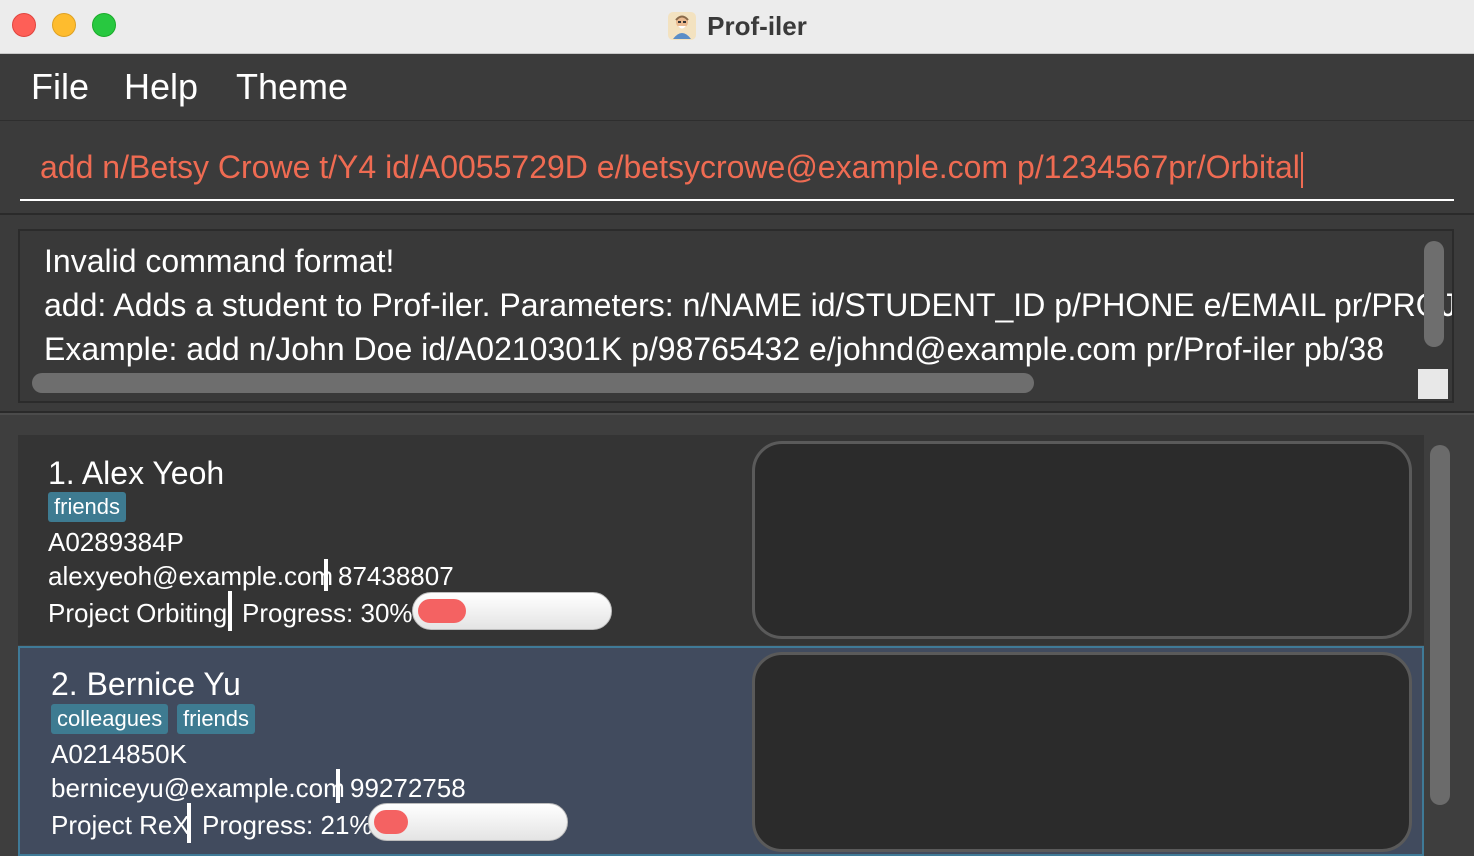 The image size is (1474, 856). What do you see at coordinates (757, 25) in the screenshot?
I see `window-title: Prof-iler` at bounding box center [757, 25].